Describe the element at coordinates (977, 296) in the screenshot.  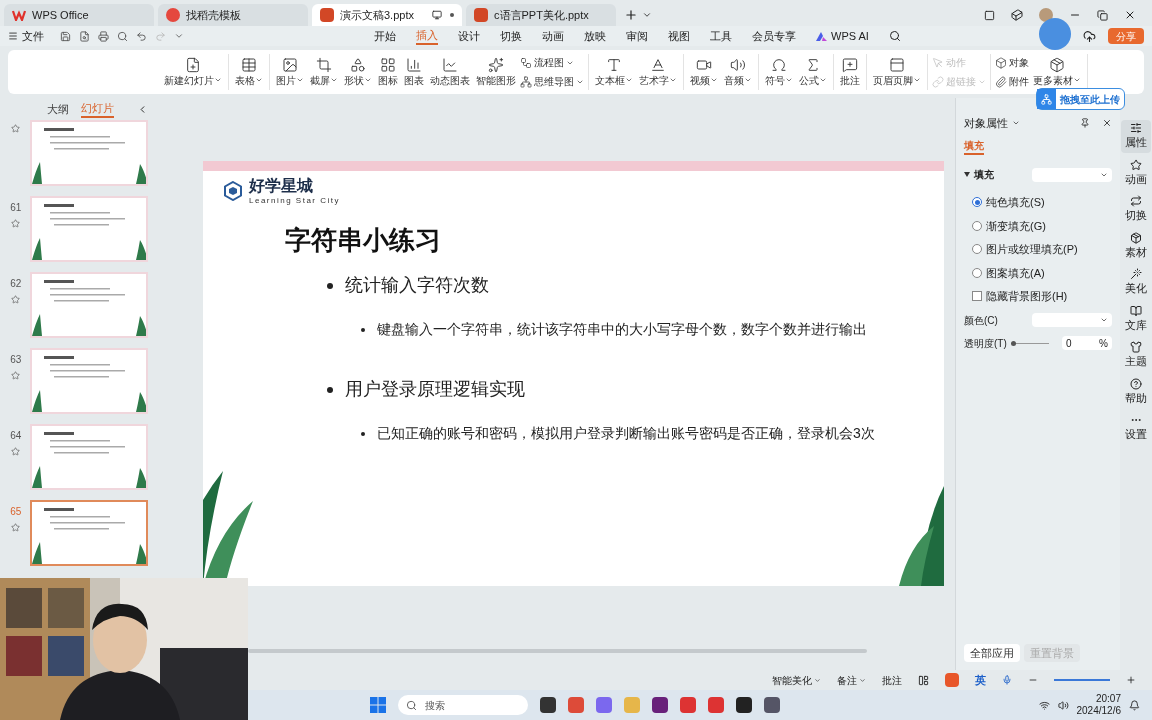
I see `checkbox` at that location.